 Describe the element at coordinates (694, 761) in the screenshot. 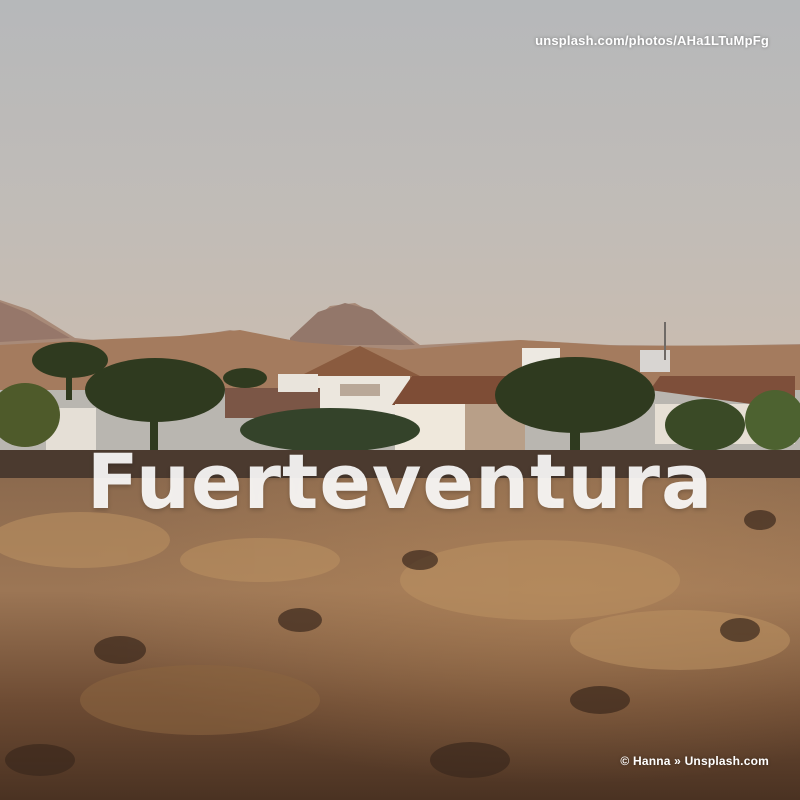

I see `photo-credit: © Hanna » Unsplash.com` at that location.